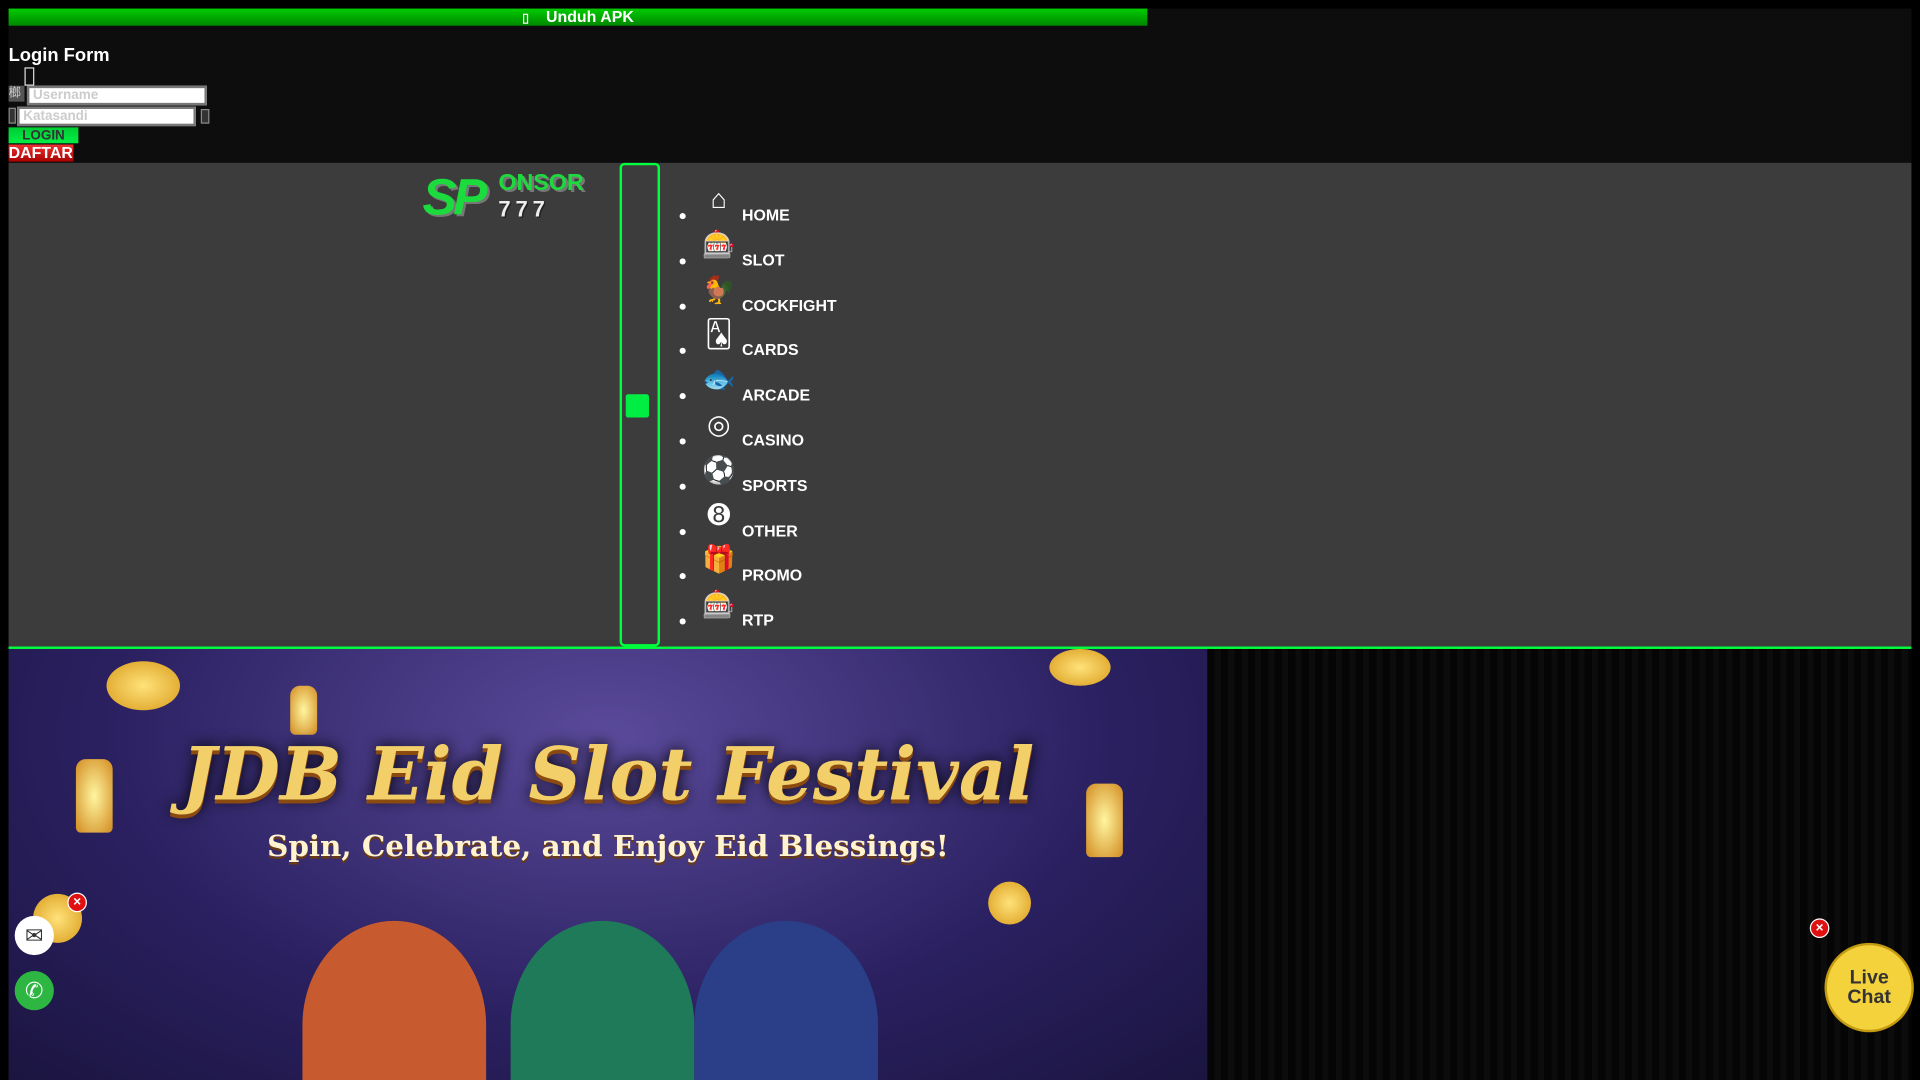  Describe the element at coordinates (718, 334) in the screenshot. I see `cards-icon: 🂡` at that location.